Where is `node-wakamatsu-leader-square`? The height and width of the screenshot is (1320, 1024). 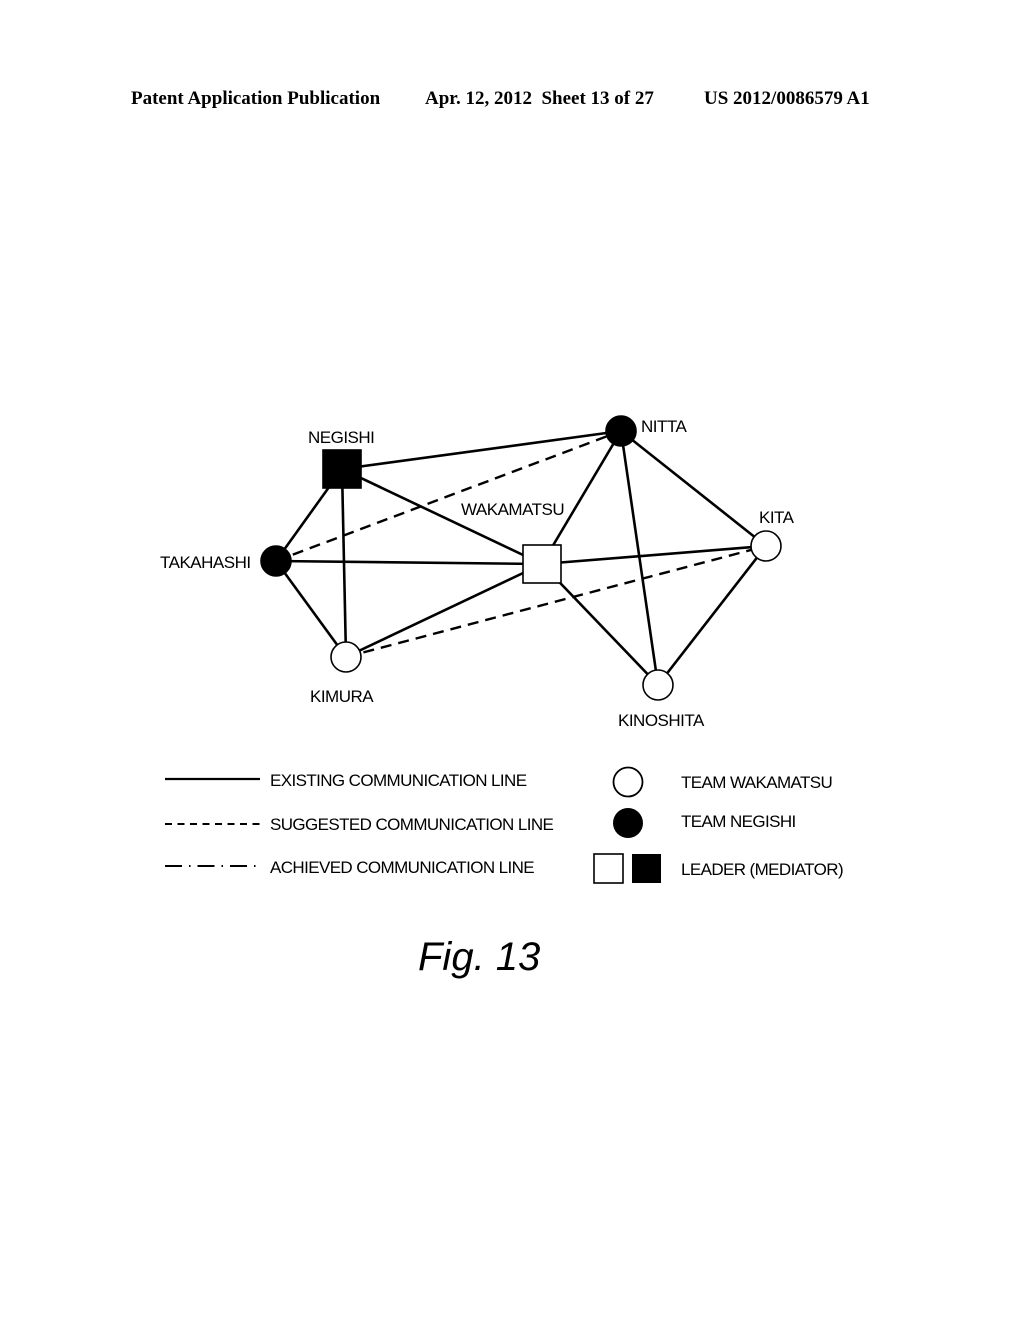 node-wakamatsu-leader-square is located at coordinates (542, 564).